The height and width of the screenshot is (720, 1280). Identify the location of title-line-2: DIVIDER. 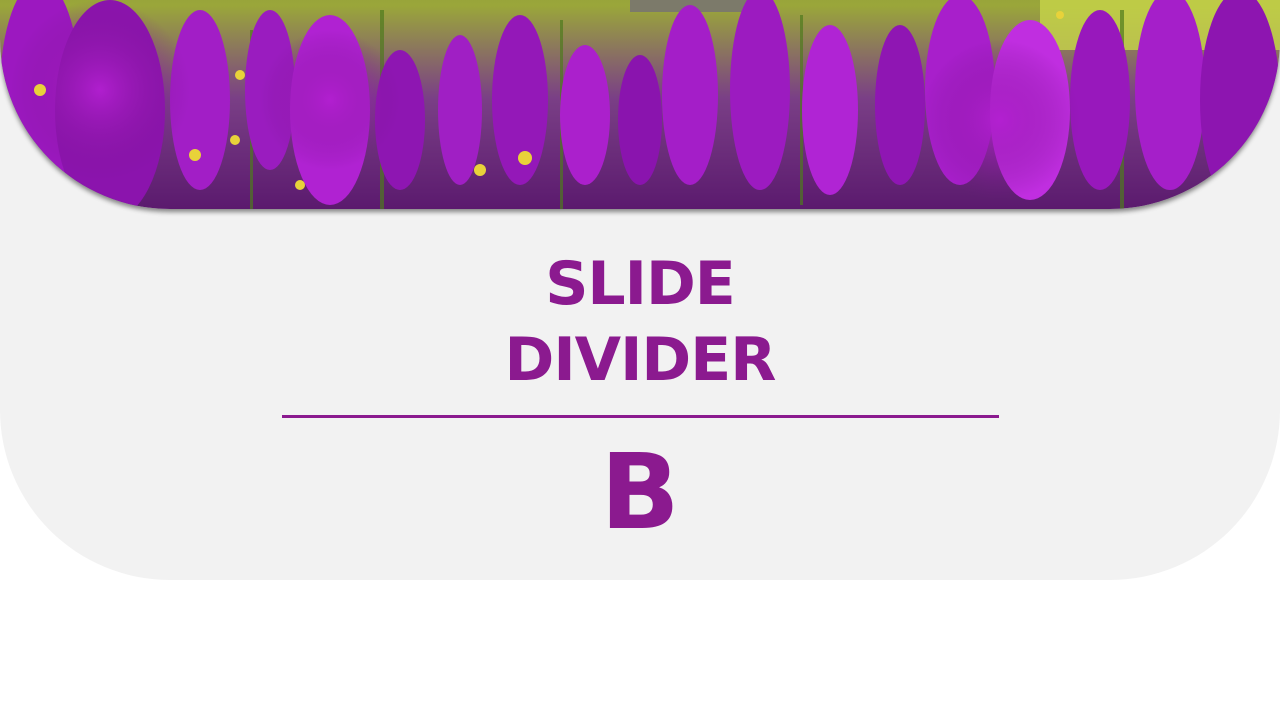
(640, 360).